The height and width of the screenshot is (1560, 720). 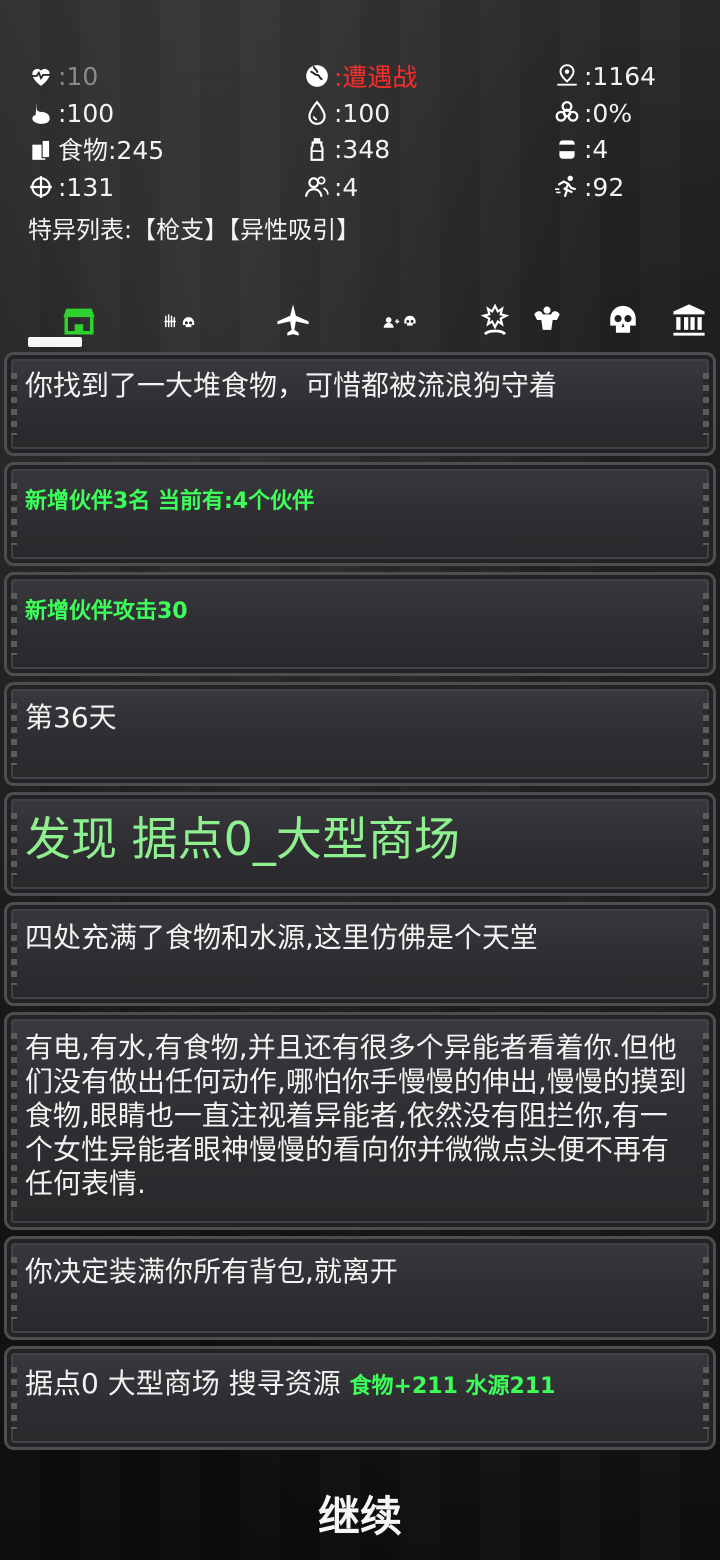 I want to click on log-text: 你决定装满你所有背包,就离开, so click(x=211, y=1271).